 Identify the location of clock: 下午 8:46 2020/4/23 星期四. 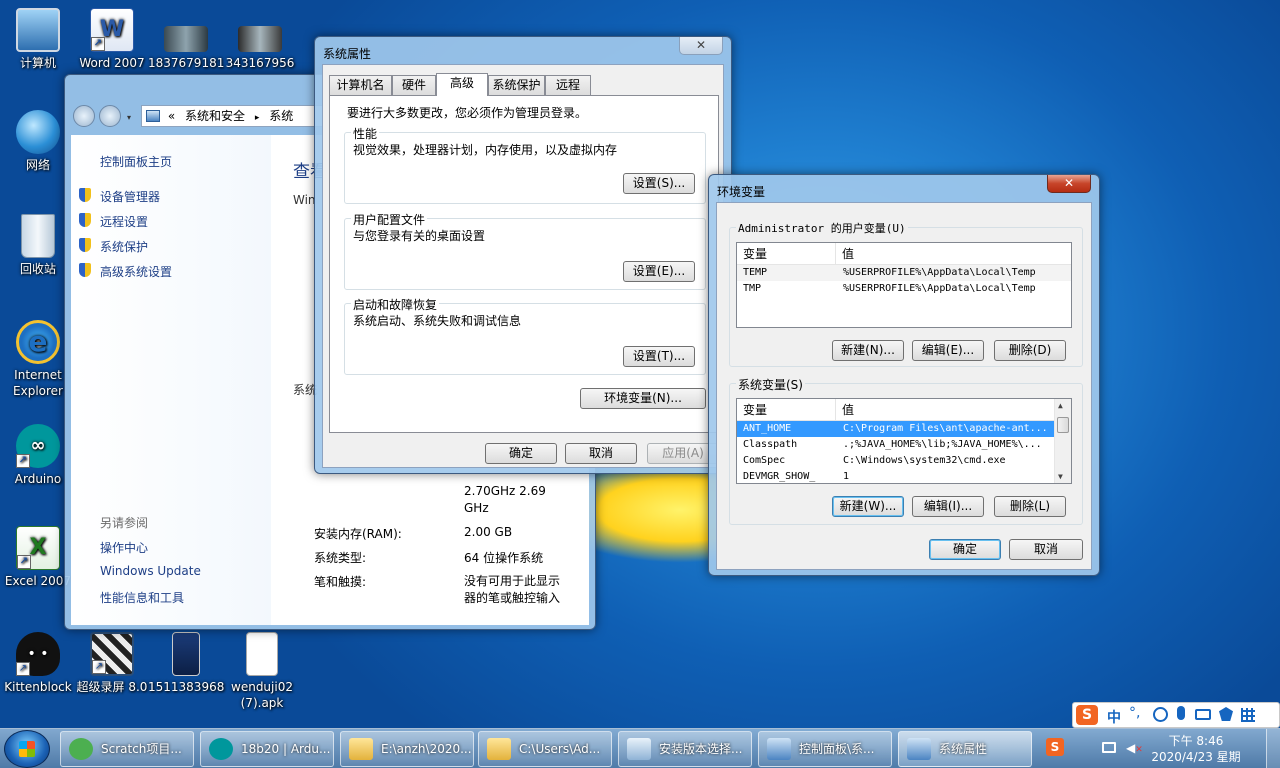
(1196, 750).